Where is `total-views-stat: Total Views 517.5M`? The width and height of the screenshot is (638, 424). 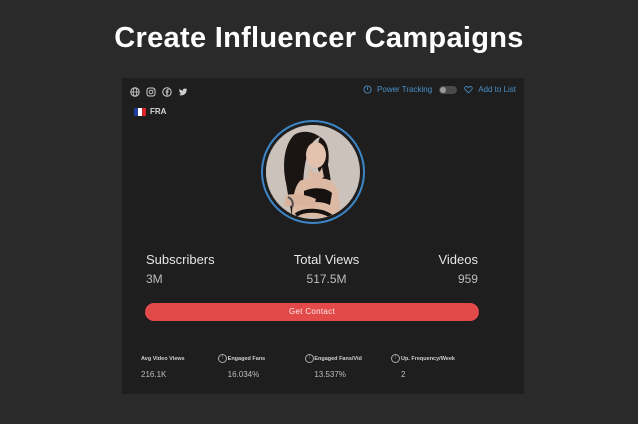 total-views-stat: Total Views 517.5M is located at coordinates (327, 269).